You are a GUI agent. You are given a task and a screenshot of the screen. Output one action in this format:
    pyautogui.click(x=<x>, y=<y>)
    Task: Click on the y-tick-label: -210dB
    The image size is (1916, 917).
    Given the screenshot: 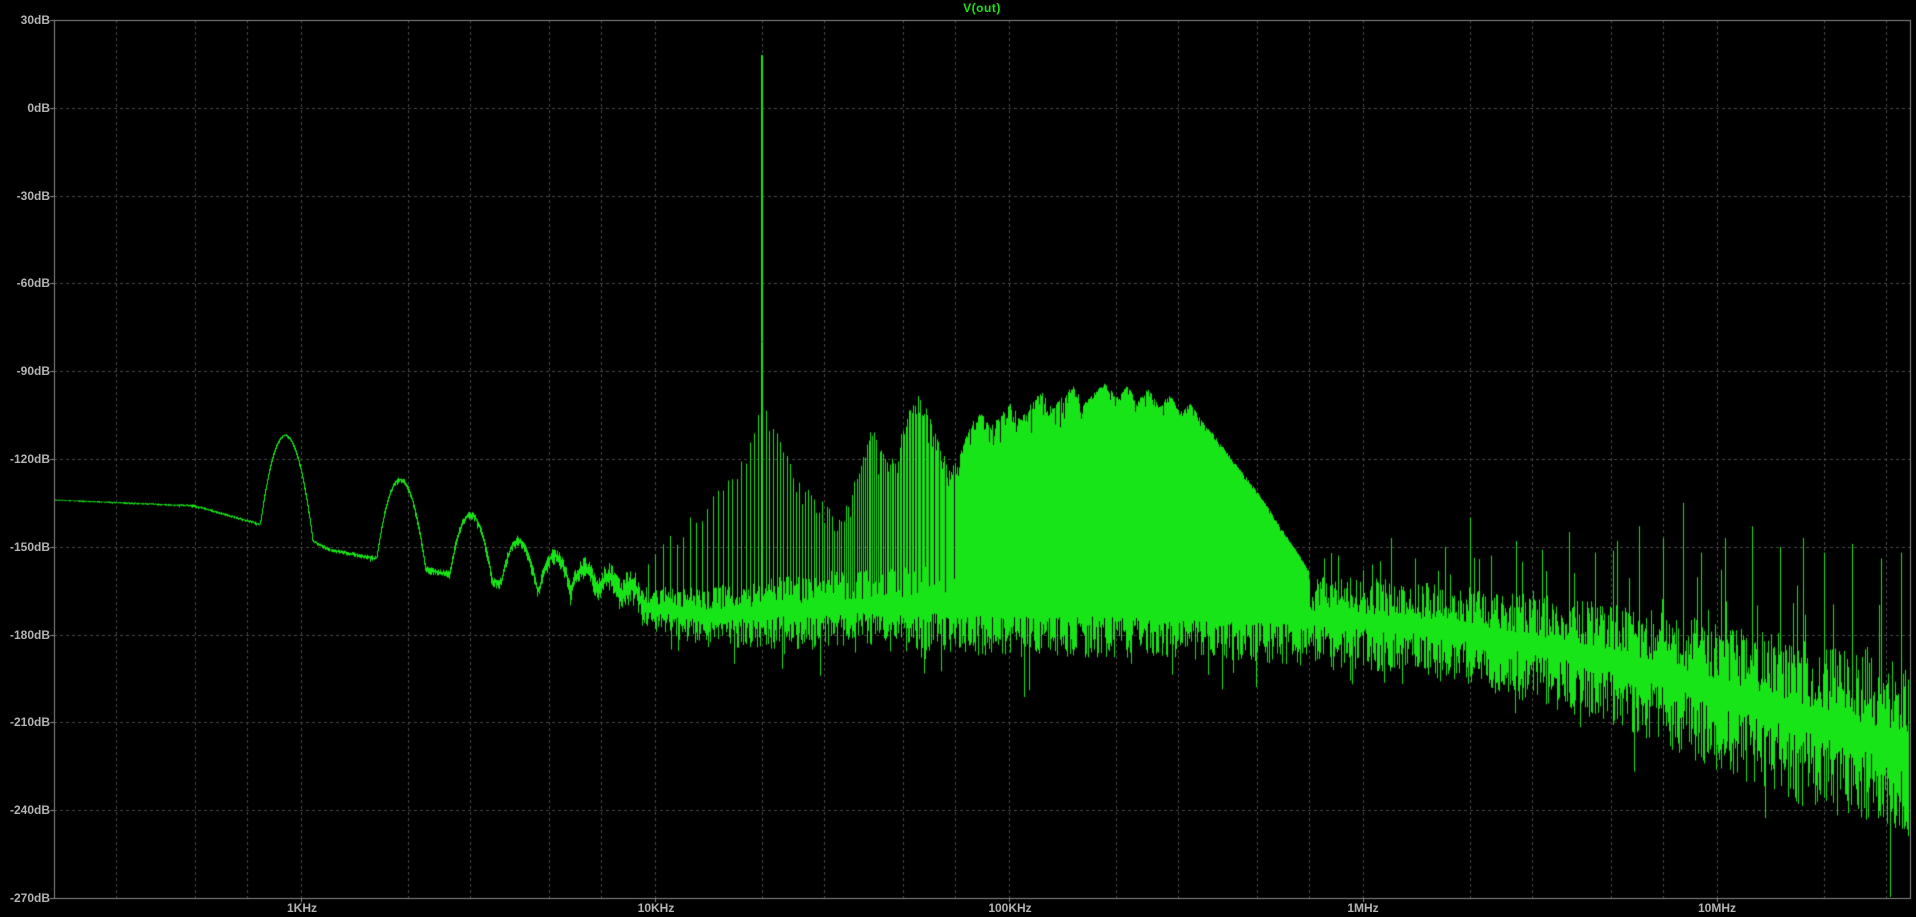 What is the action you would take?
    pyautogui.click(x=29, y=722)
    